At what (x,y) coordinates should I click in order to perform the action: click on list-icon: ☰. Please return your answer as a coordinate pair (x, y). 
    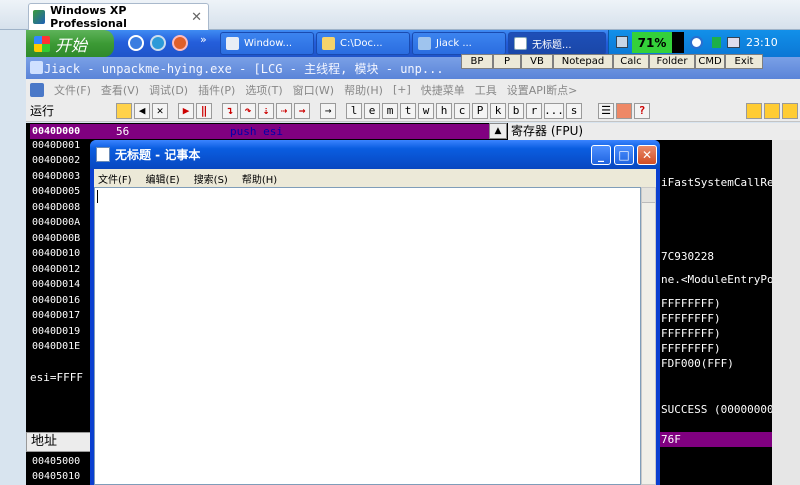
    Looking at the image, I should click on (606, 110).